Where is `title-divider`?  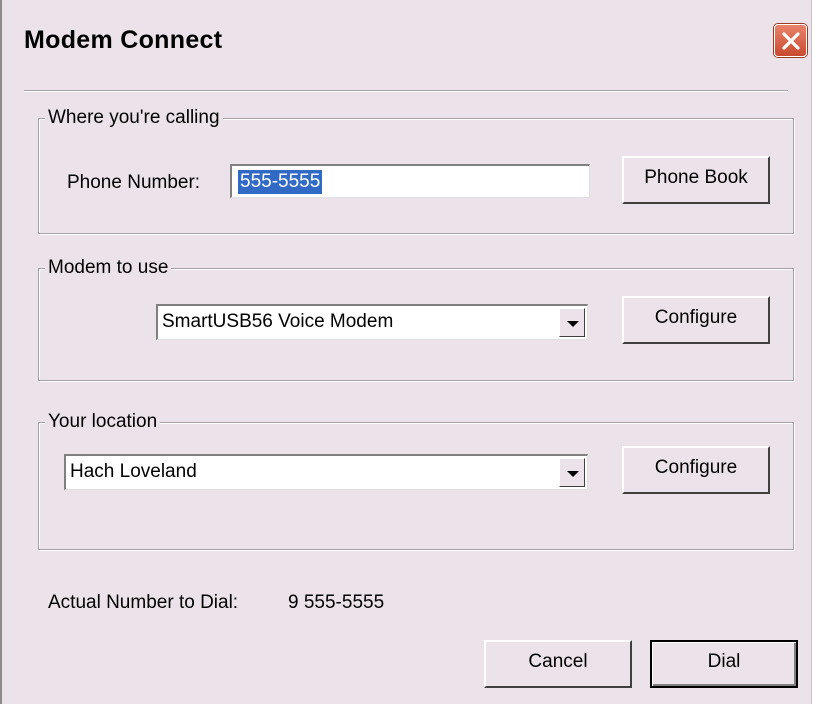
title-divider is located at coordinates (406, 91).